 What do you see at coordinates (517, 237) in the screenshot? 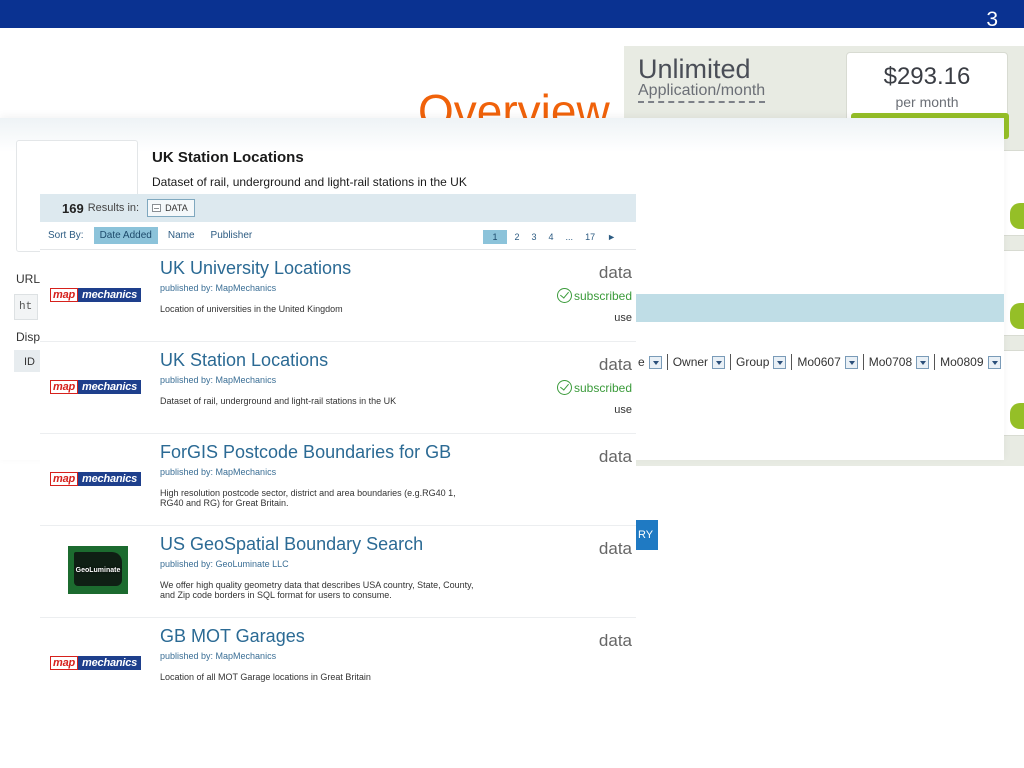
I see `page-link-2: 2` at bounding box center [517, 237].